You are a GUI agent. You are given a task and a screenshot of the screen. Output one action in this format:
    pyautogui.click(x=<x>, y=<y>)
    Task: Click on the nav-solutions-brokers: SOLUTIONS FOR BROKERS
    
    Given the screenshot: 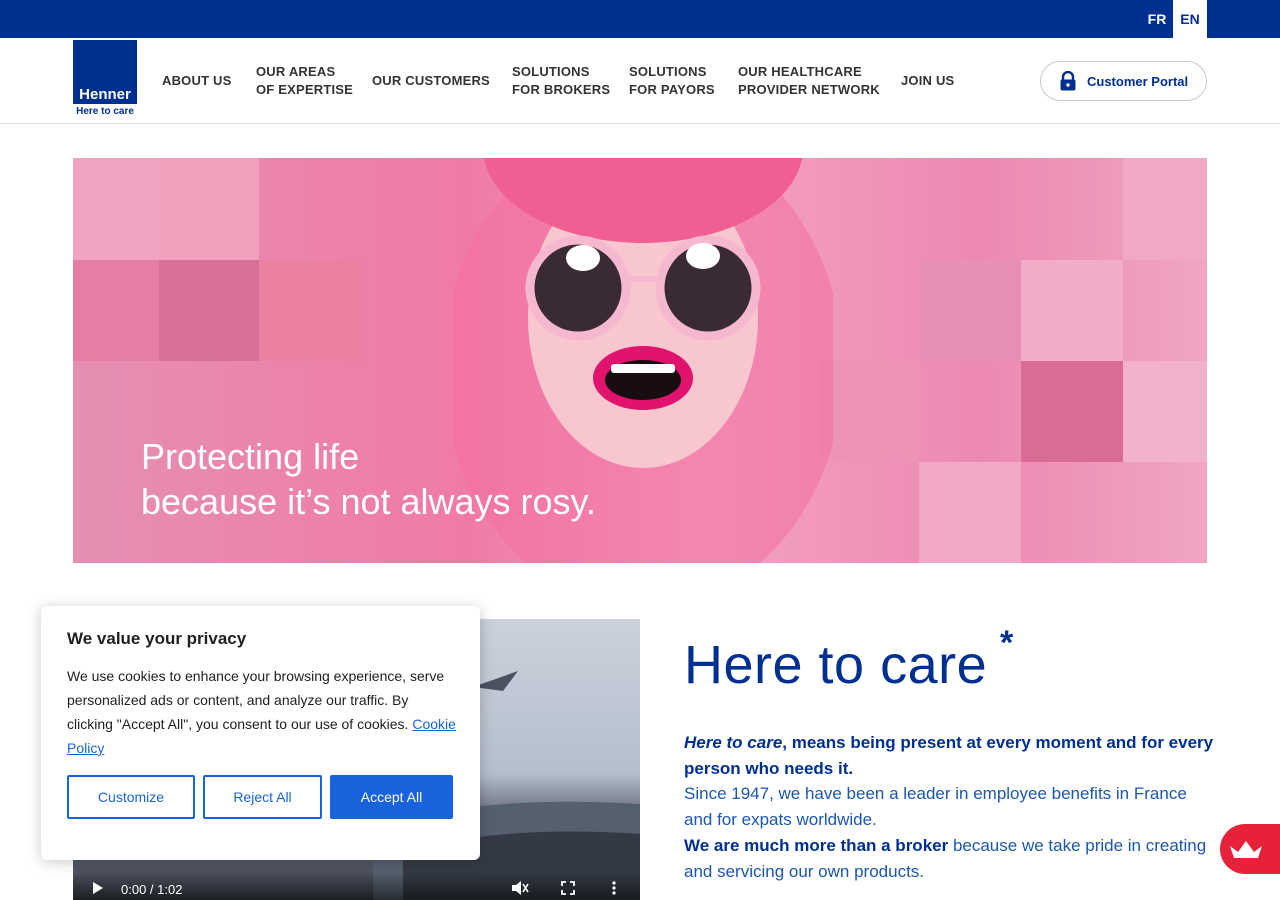 What is the action you would take?
    pyautogui.click(x=561, y=81)
    